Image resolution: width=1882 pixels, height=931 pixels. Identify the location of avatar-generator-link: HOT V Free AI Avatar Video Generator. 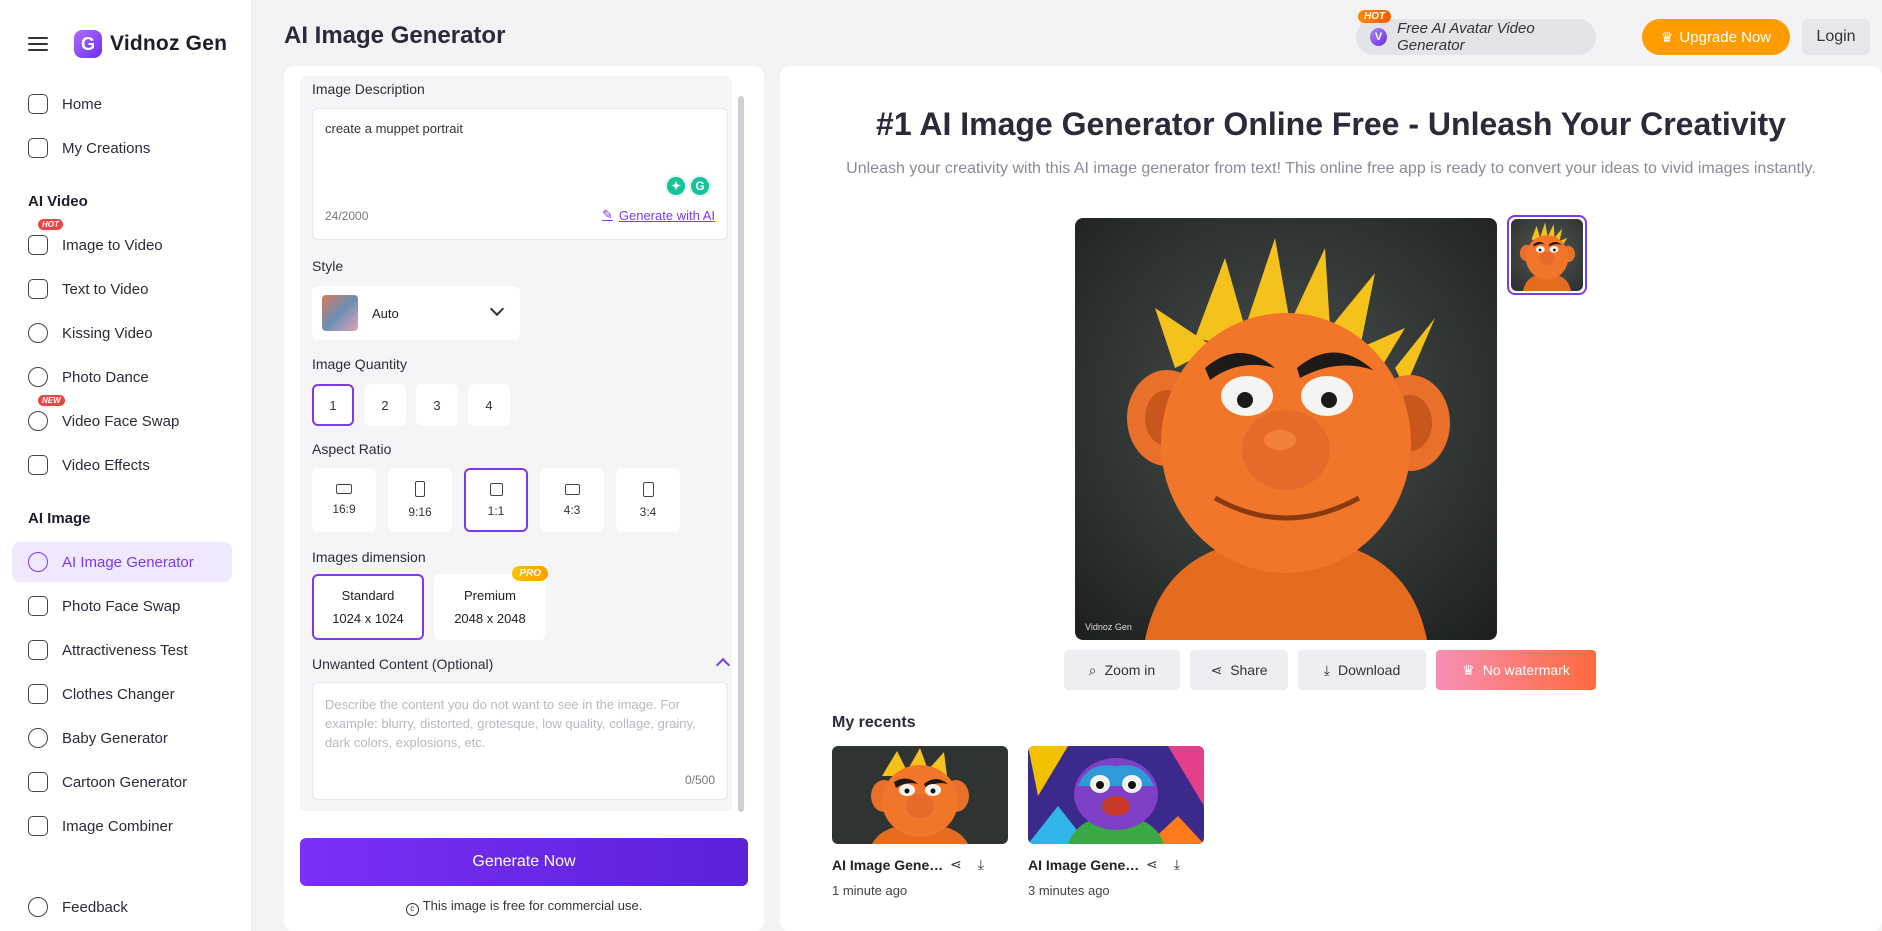
(1476, 32).